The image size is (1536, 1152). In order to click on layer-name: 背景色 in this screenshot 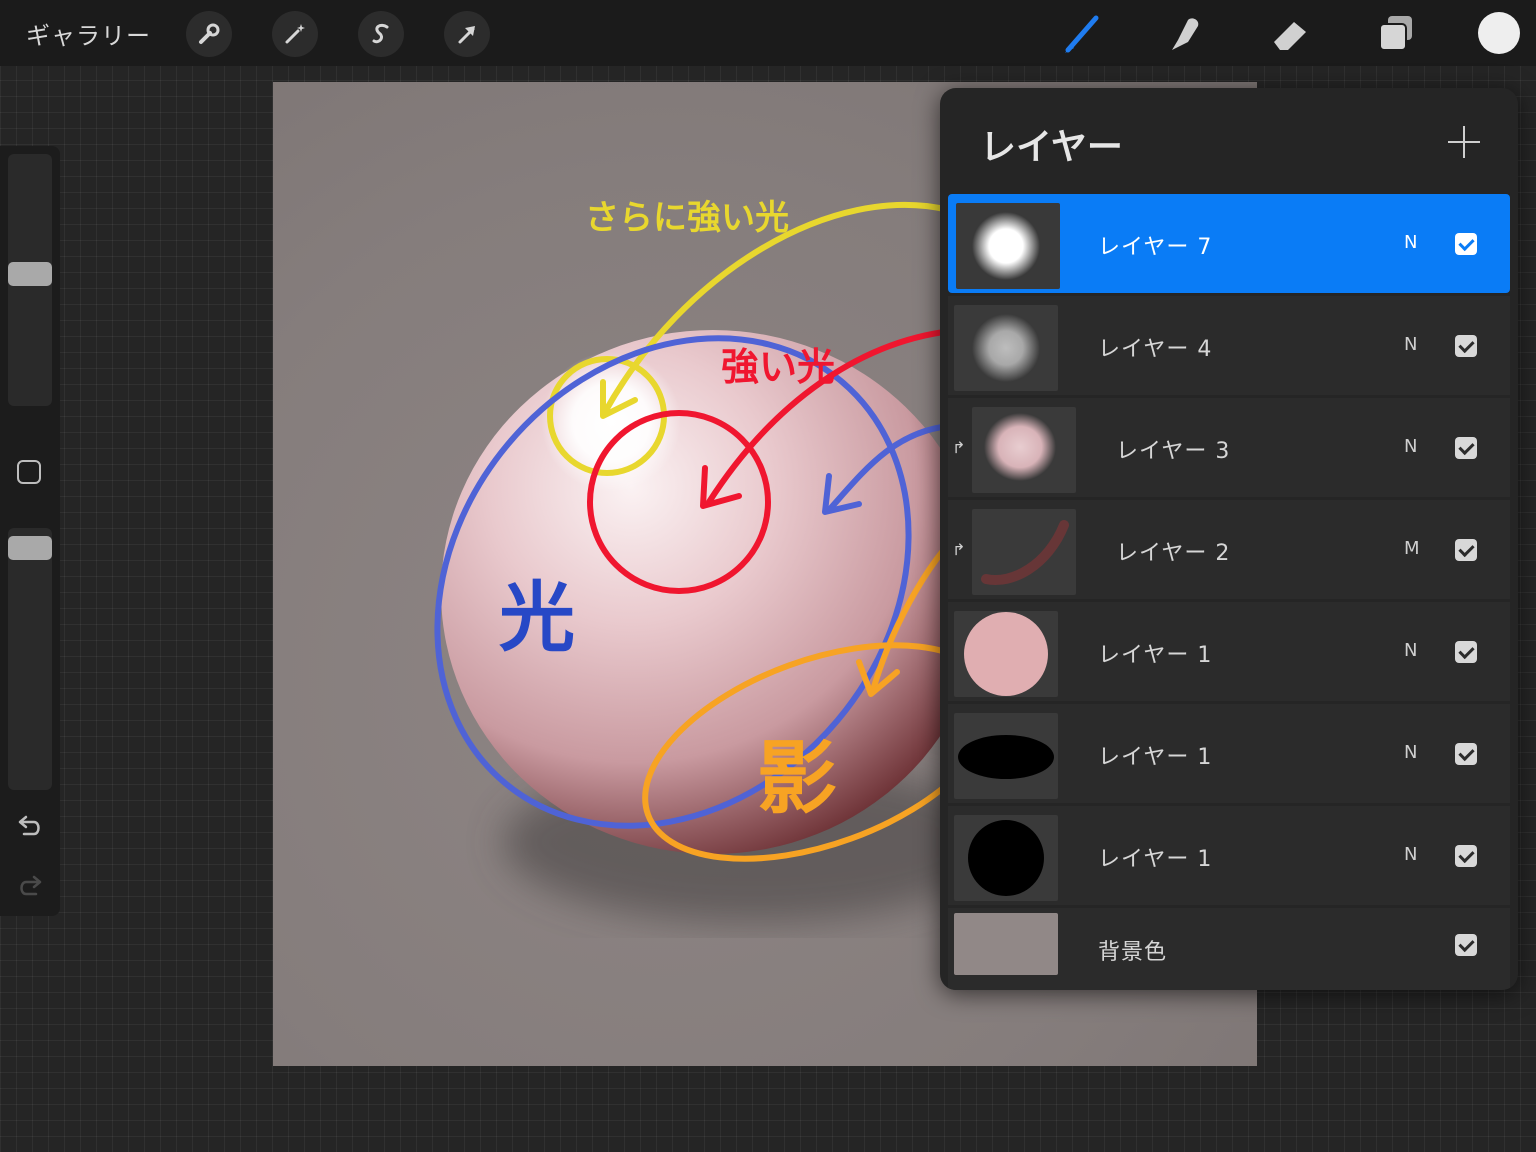, I will do `click(1133, 952)`.